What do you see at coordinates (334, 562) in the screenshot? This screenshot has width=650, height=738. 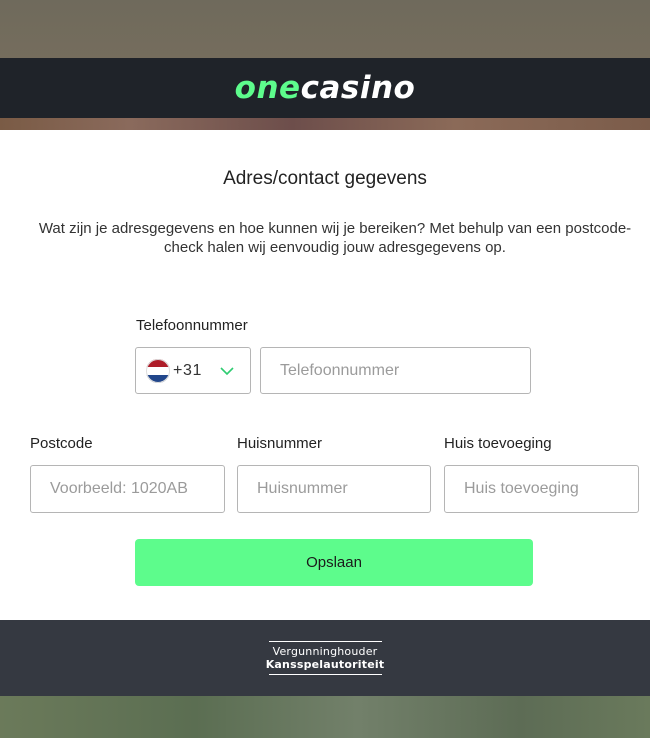 I see `save-button: Opslaan` at bounding box center [334, 562].